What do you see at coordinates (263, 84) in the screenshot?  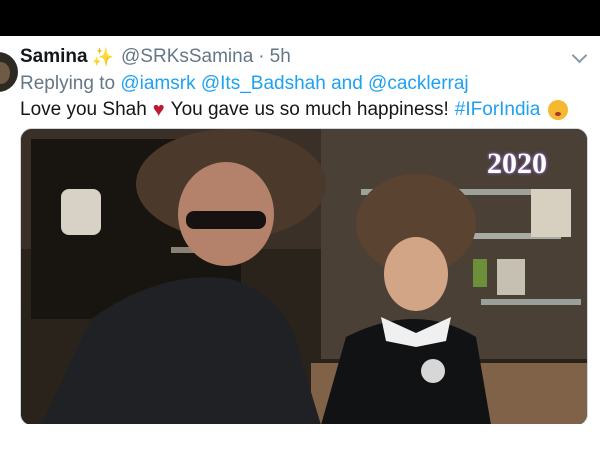 I see `mention-its-badshah: @Its_Badshah` at bounding box center [263, 84].